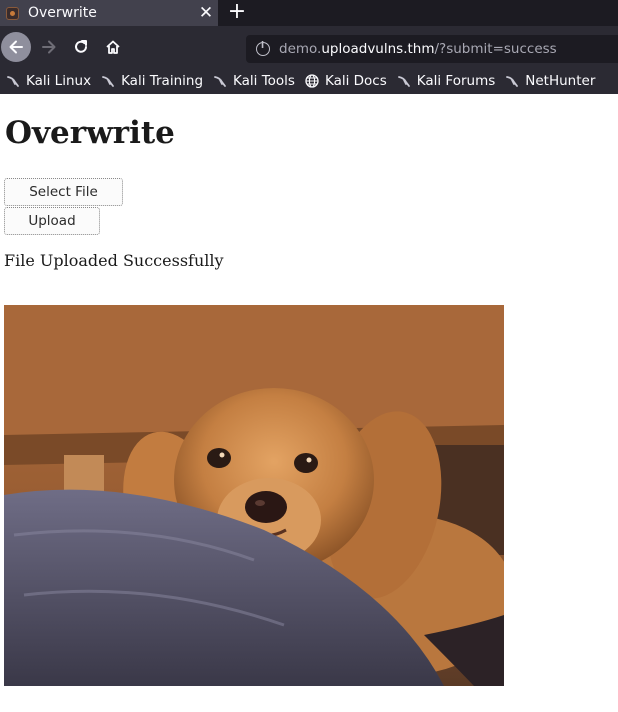  Describe the element at coordinates (162, 81) in the screenshot. I see `bookmark-label: Kali Training` at that location.